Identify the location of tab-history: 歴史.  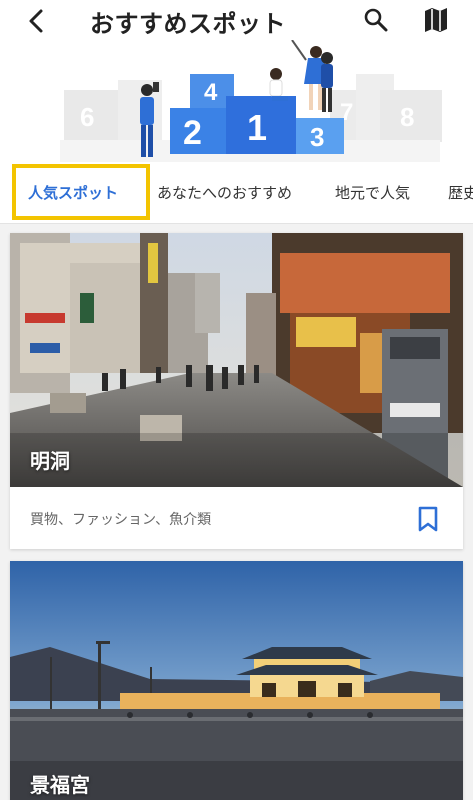
(460, 192).